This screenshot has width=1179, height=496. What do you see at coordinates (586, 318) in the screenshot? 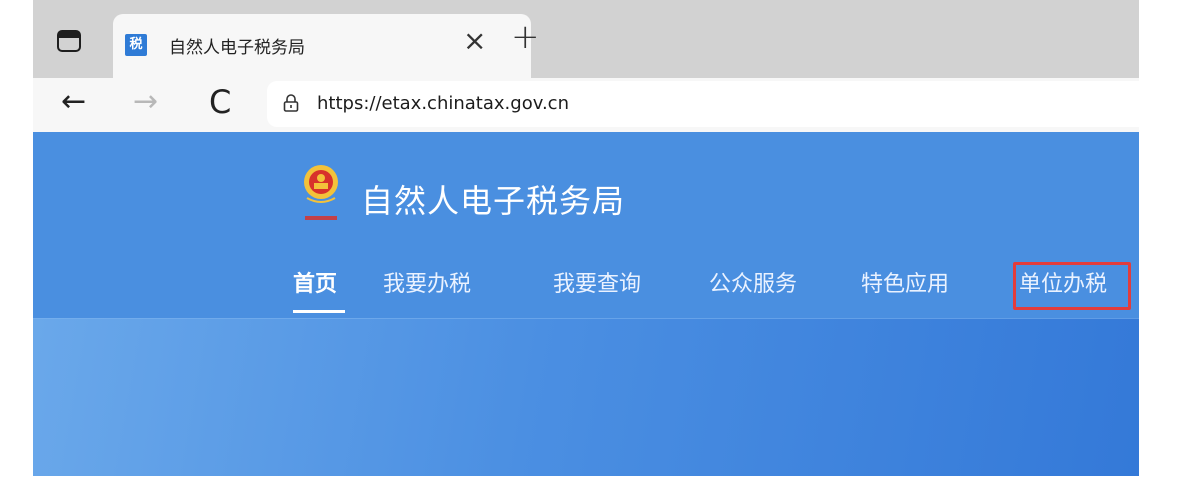
I see `hero-divider` at bounding box center [586, 318].